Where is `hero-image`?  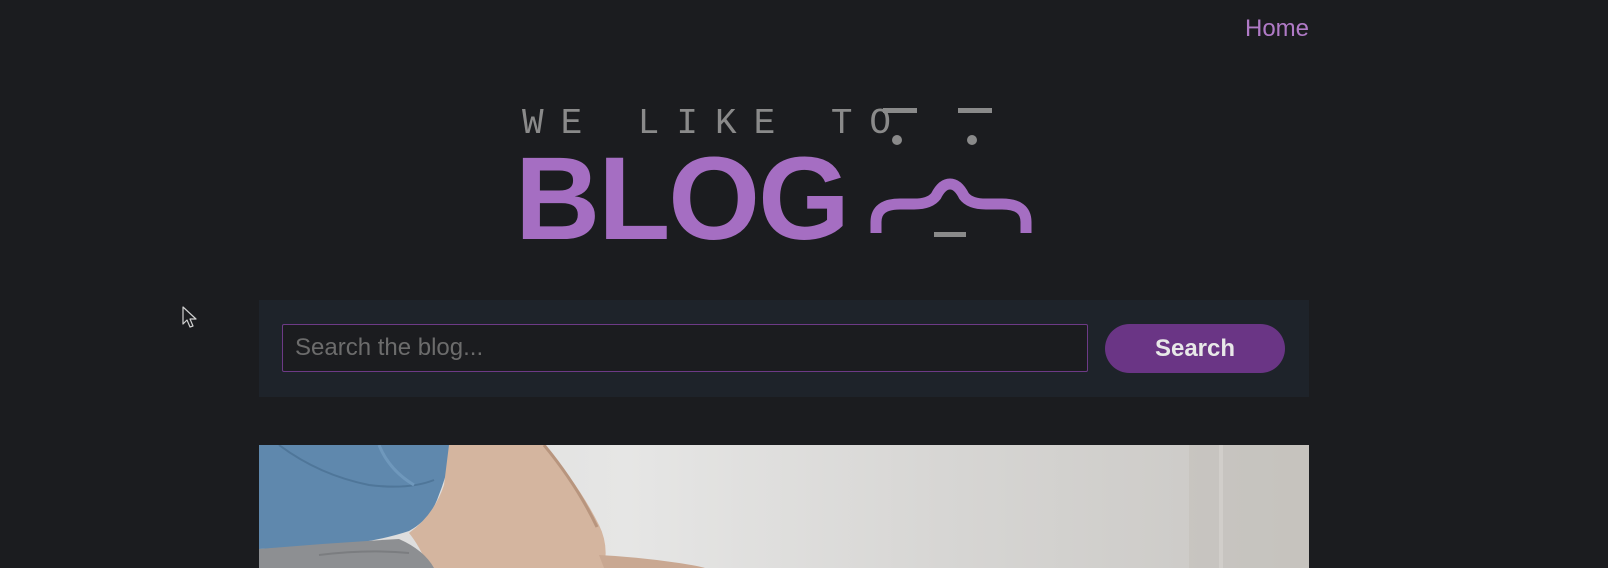
hero-image is located at coordinates (784, 506).